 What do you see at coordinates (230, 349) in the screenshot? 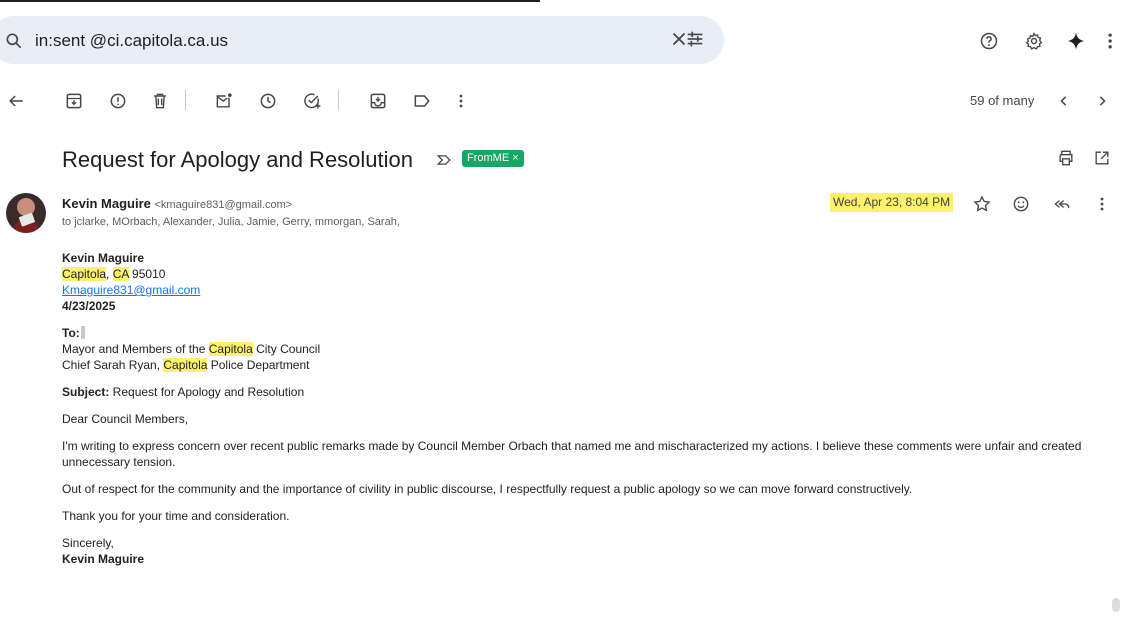
I see `to-line1-highlight: Capitola` at bounding box center [230, 349].